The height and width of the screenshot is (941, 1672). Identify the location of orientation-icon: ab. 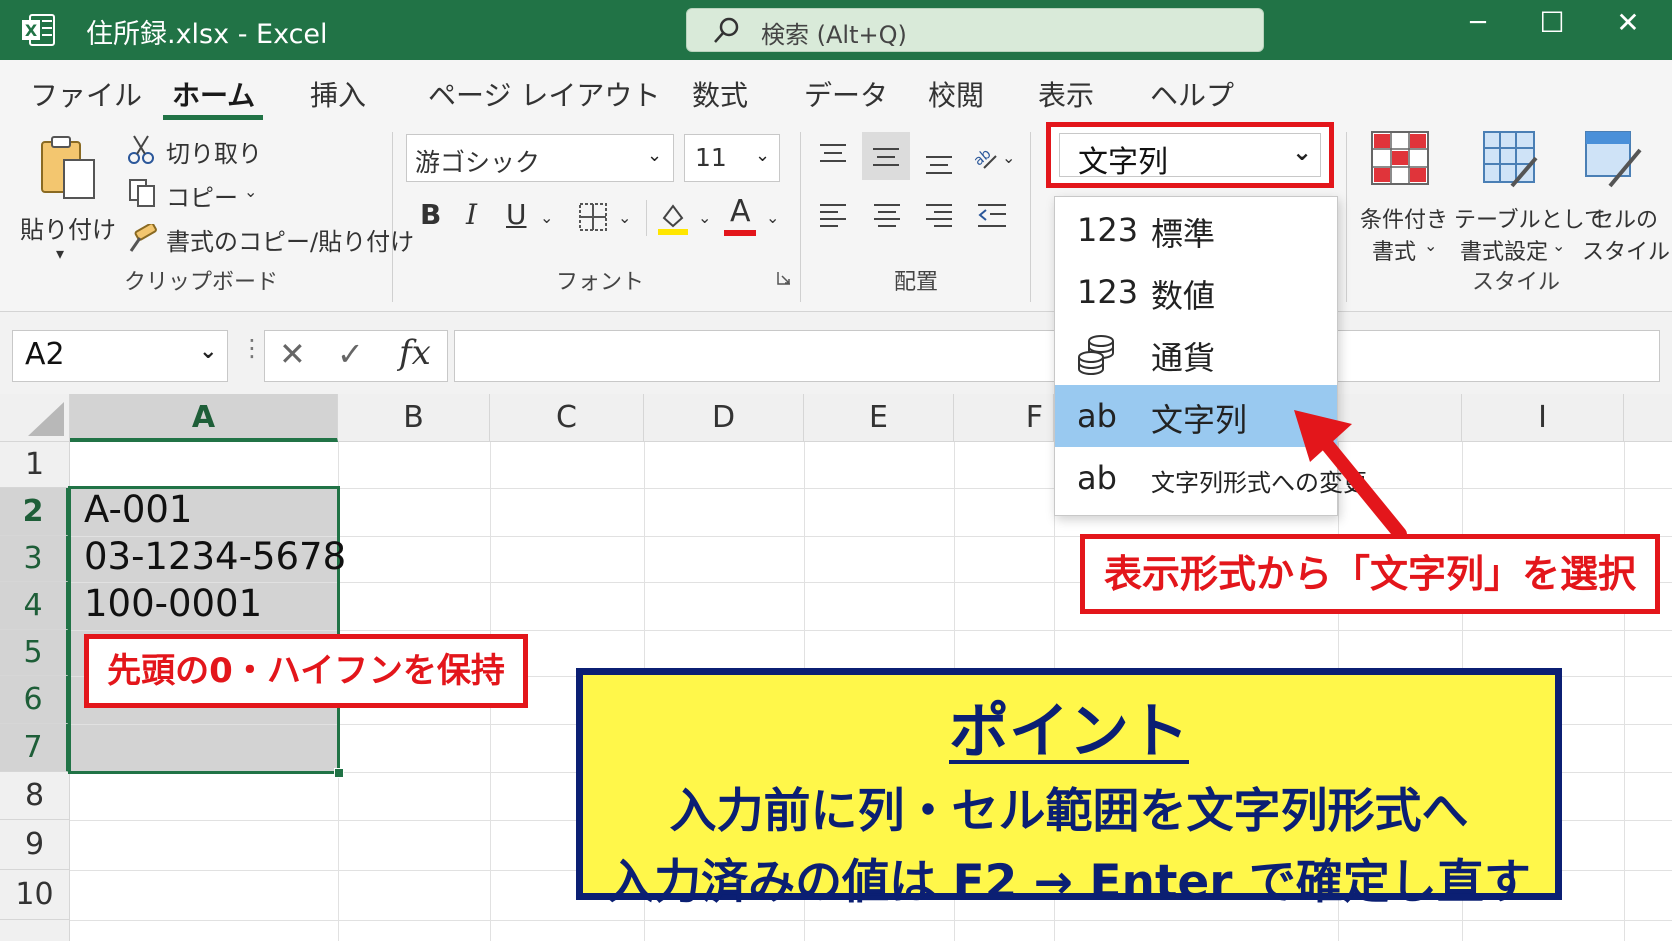
(985, 157).